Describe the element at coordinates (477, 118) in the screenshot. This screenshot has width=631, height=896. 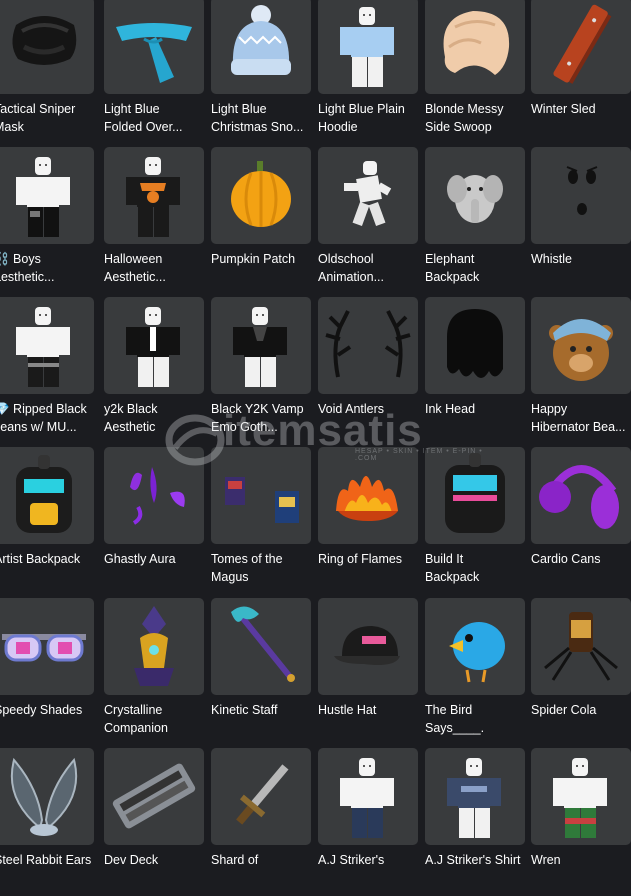
I see `item-name: Blonde Messy Side Swoop` at that location.